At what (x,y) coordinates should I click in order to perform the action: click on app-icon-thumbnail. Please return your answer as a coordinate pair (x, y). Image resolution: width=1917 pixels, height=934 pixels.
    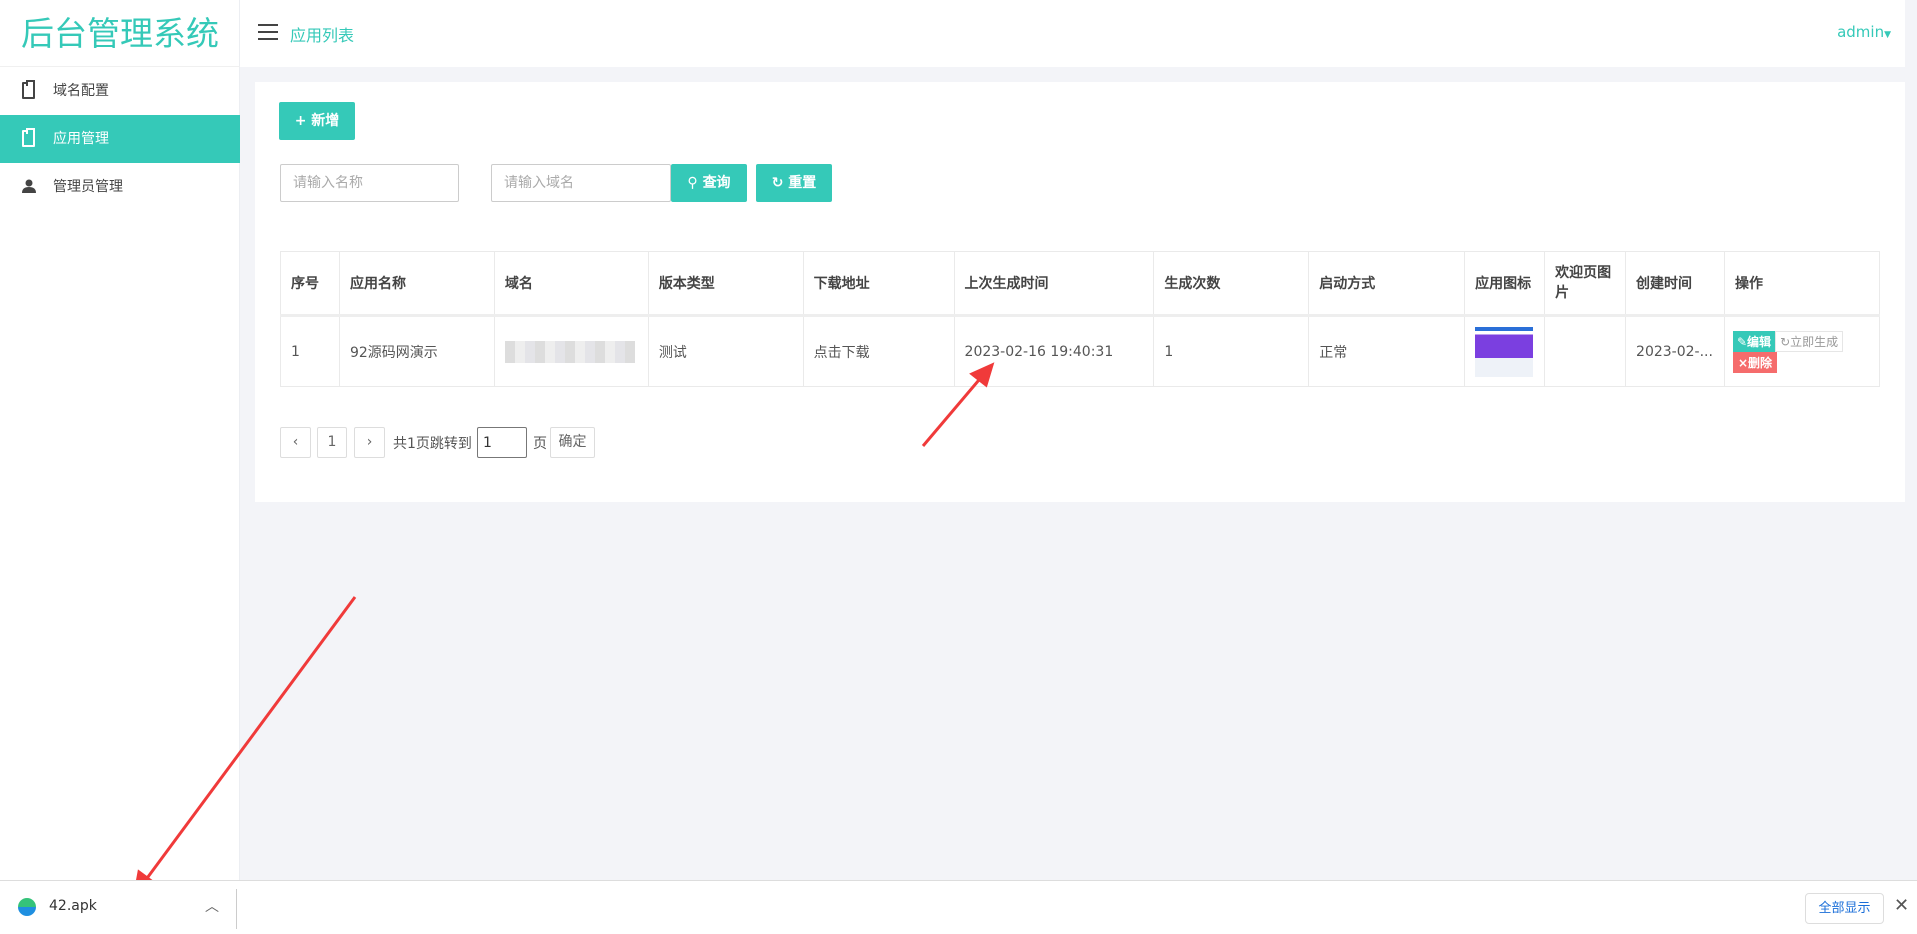
    Looking at the image, I should click on (1504, 351).